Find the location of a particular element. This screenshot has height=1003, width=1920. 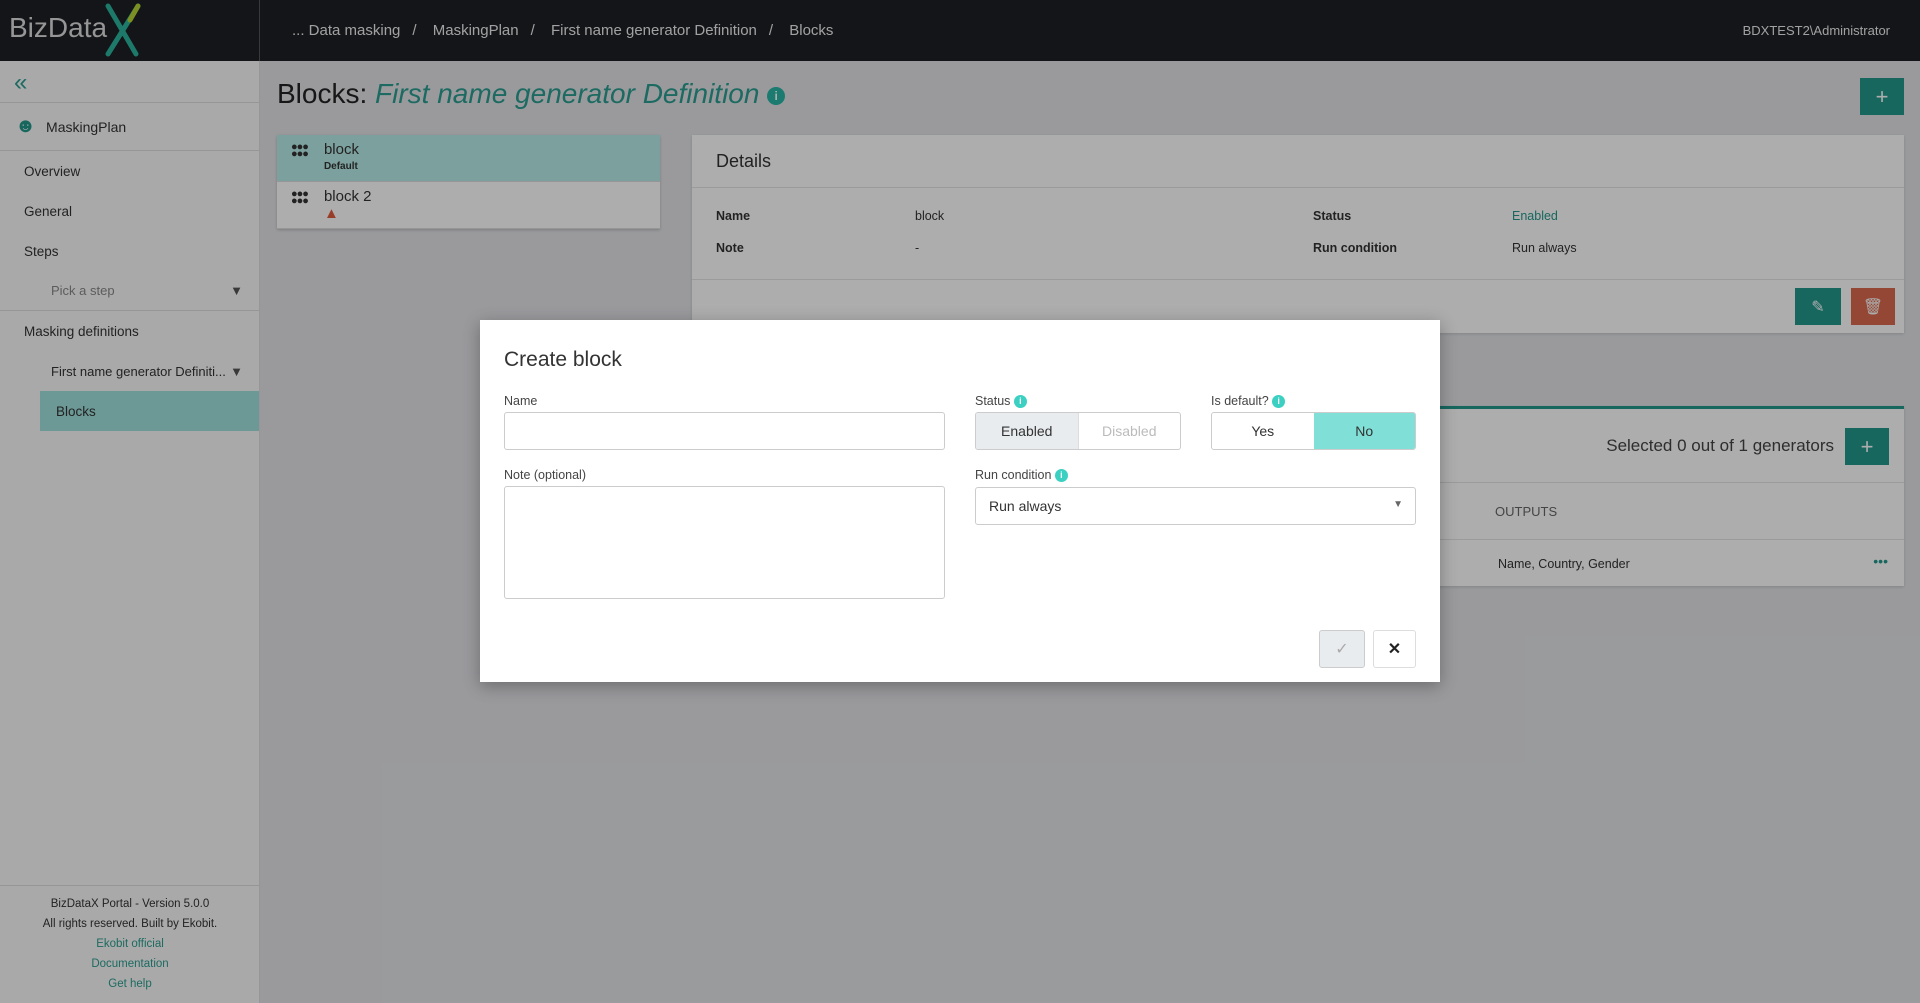

name-input is located at coordinates (724, 431).